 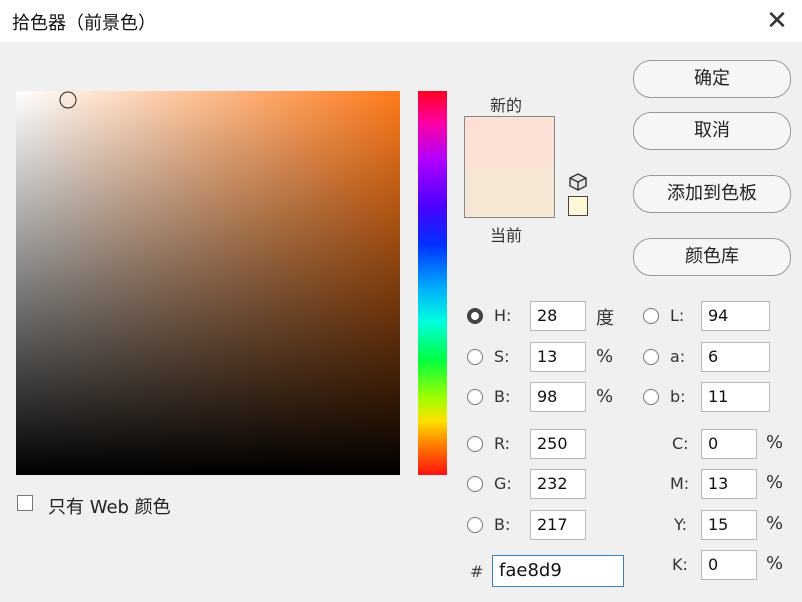 I want to click on radio-brightness, so click(x=475, y=397).